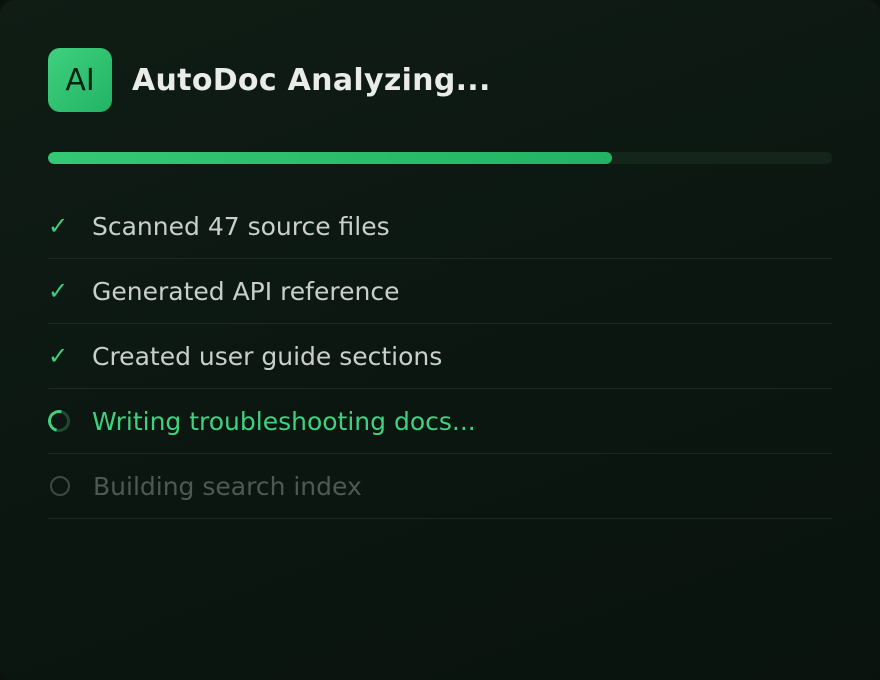 This screenshot has width=880, height=680. I want to click on empty-circle-icon, so click(60, 486).